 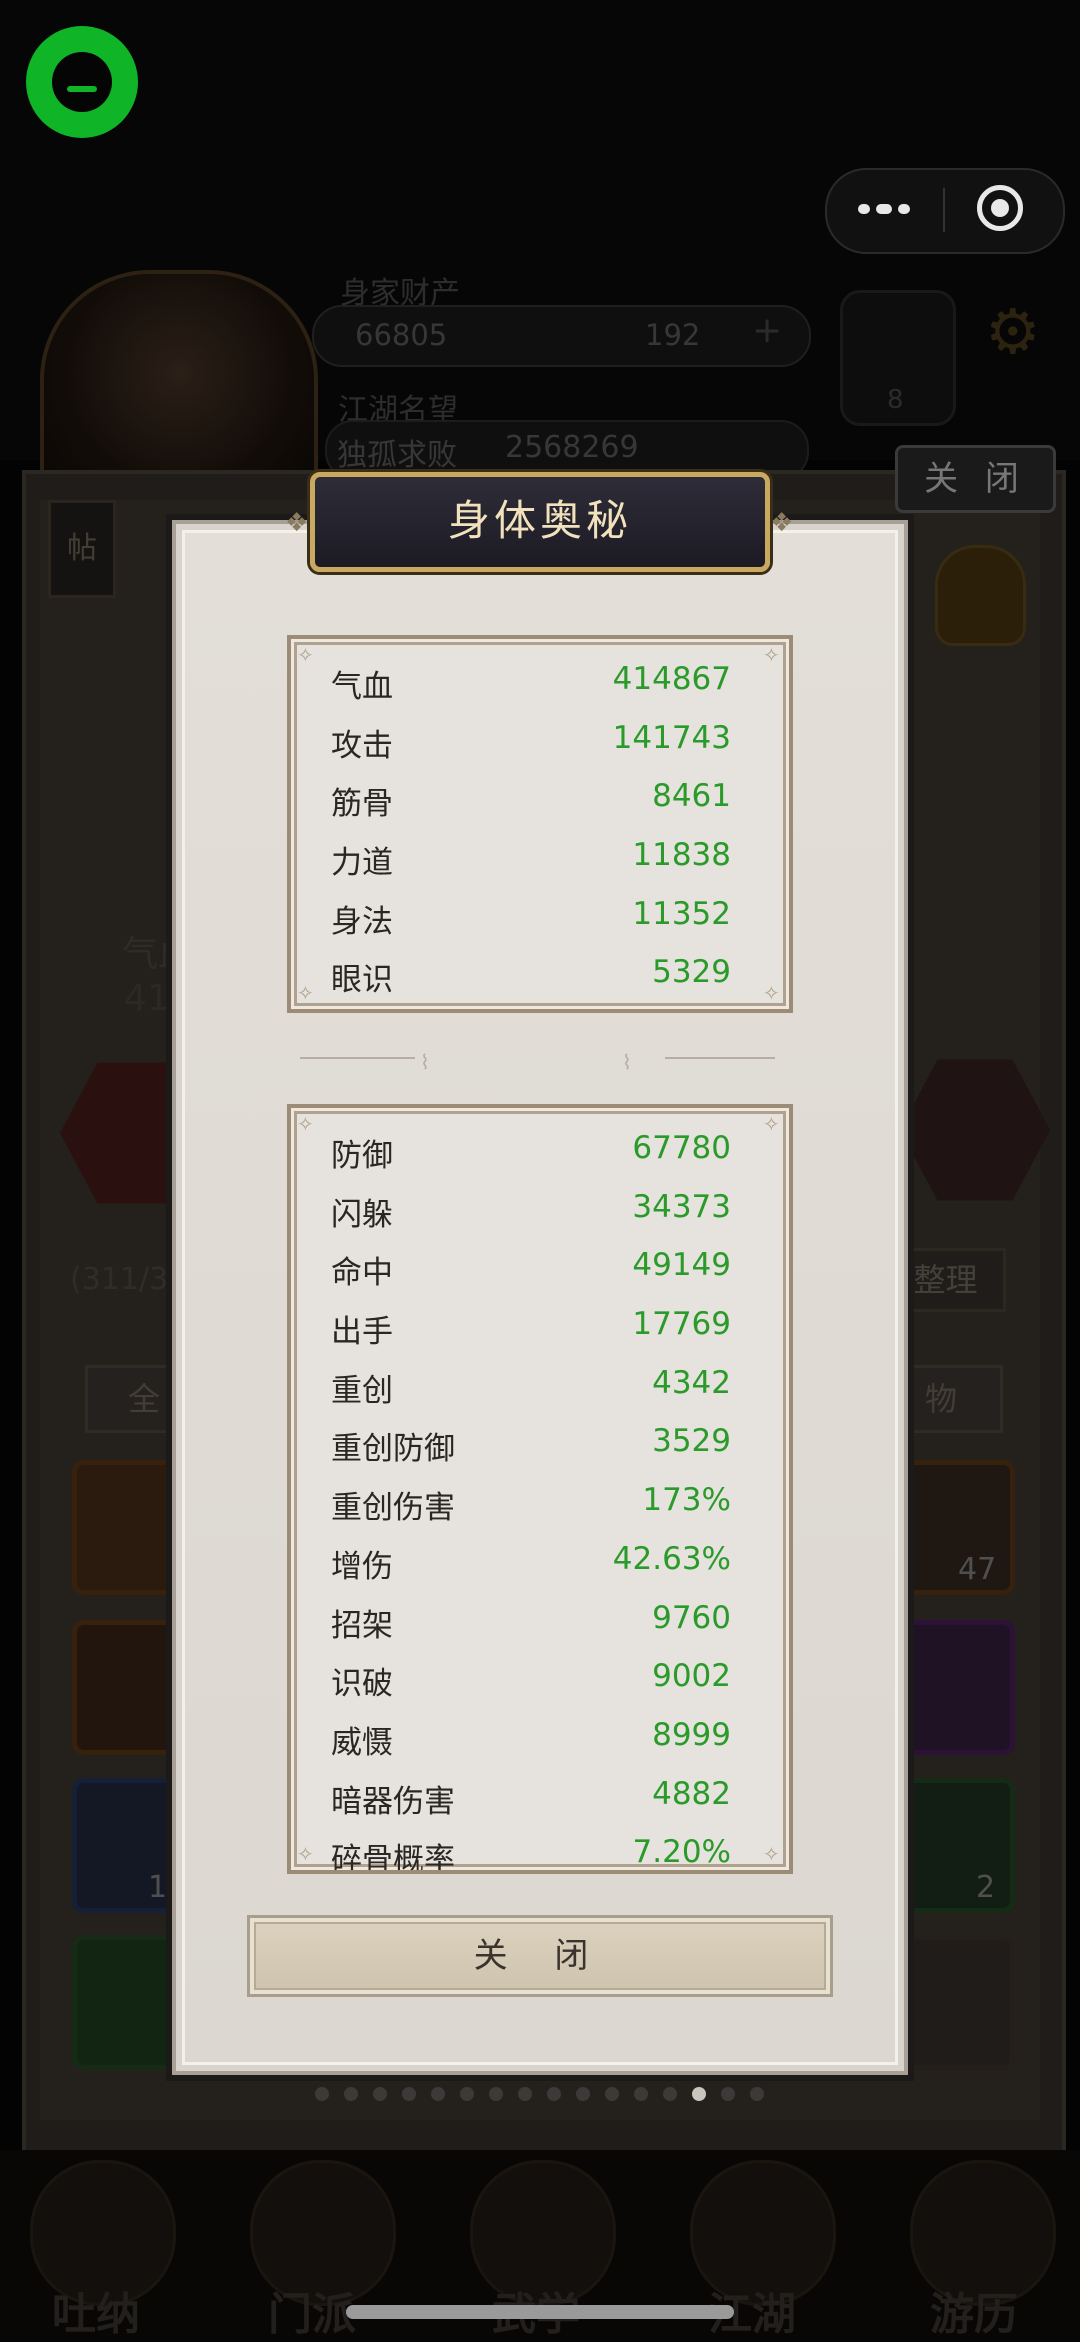 What do you see at coordinates (681, 855) in the screenshot?
I see `stat-value: 11838` at bounding box center [681, 855].